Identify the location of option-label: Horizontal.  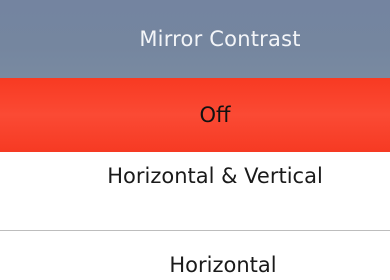
(223, 265).